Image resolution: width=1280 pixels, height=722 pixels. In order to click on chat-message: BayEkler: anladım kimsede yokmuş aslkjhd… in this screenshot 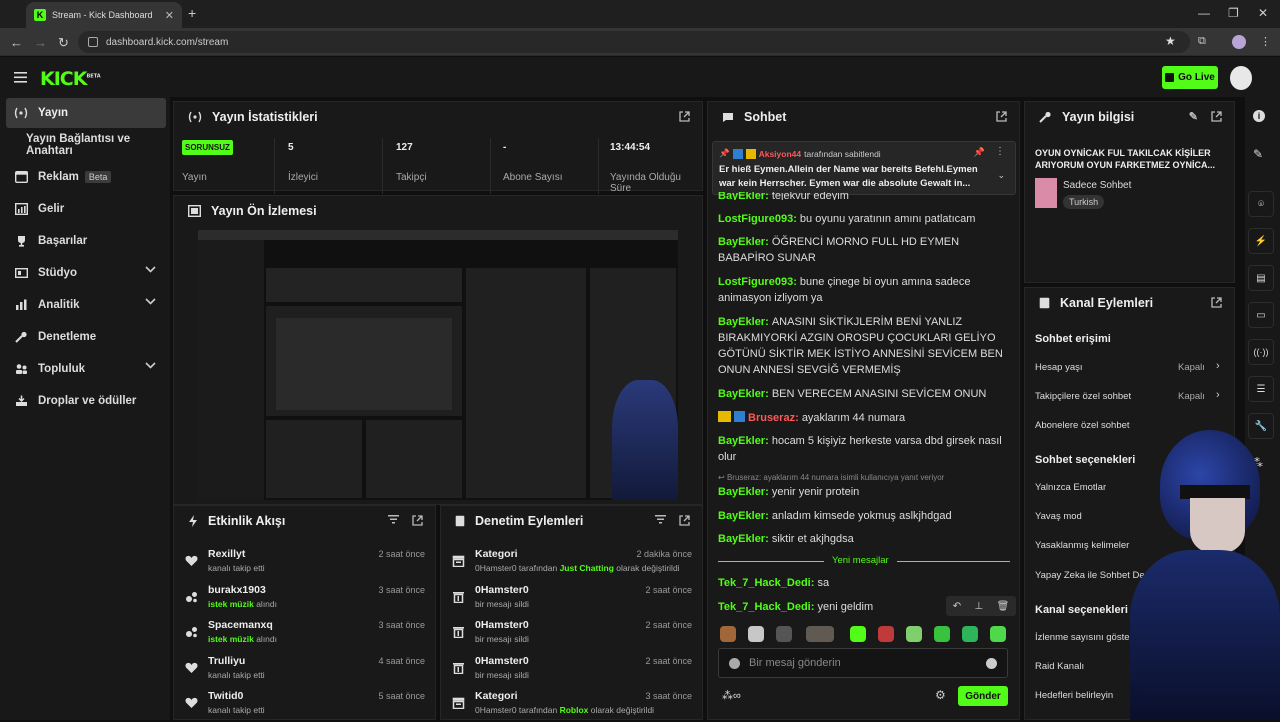, I will do `click(863, 516)`.